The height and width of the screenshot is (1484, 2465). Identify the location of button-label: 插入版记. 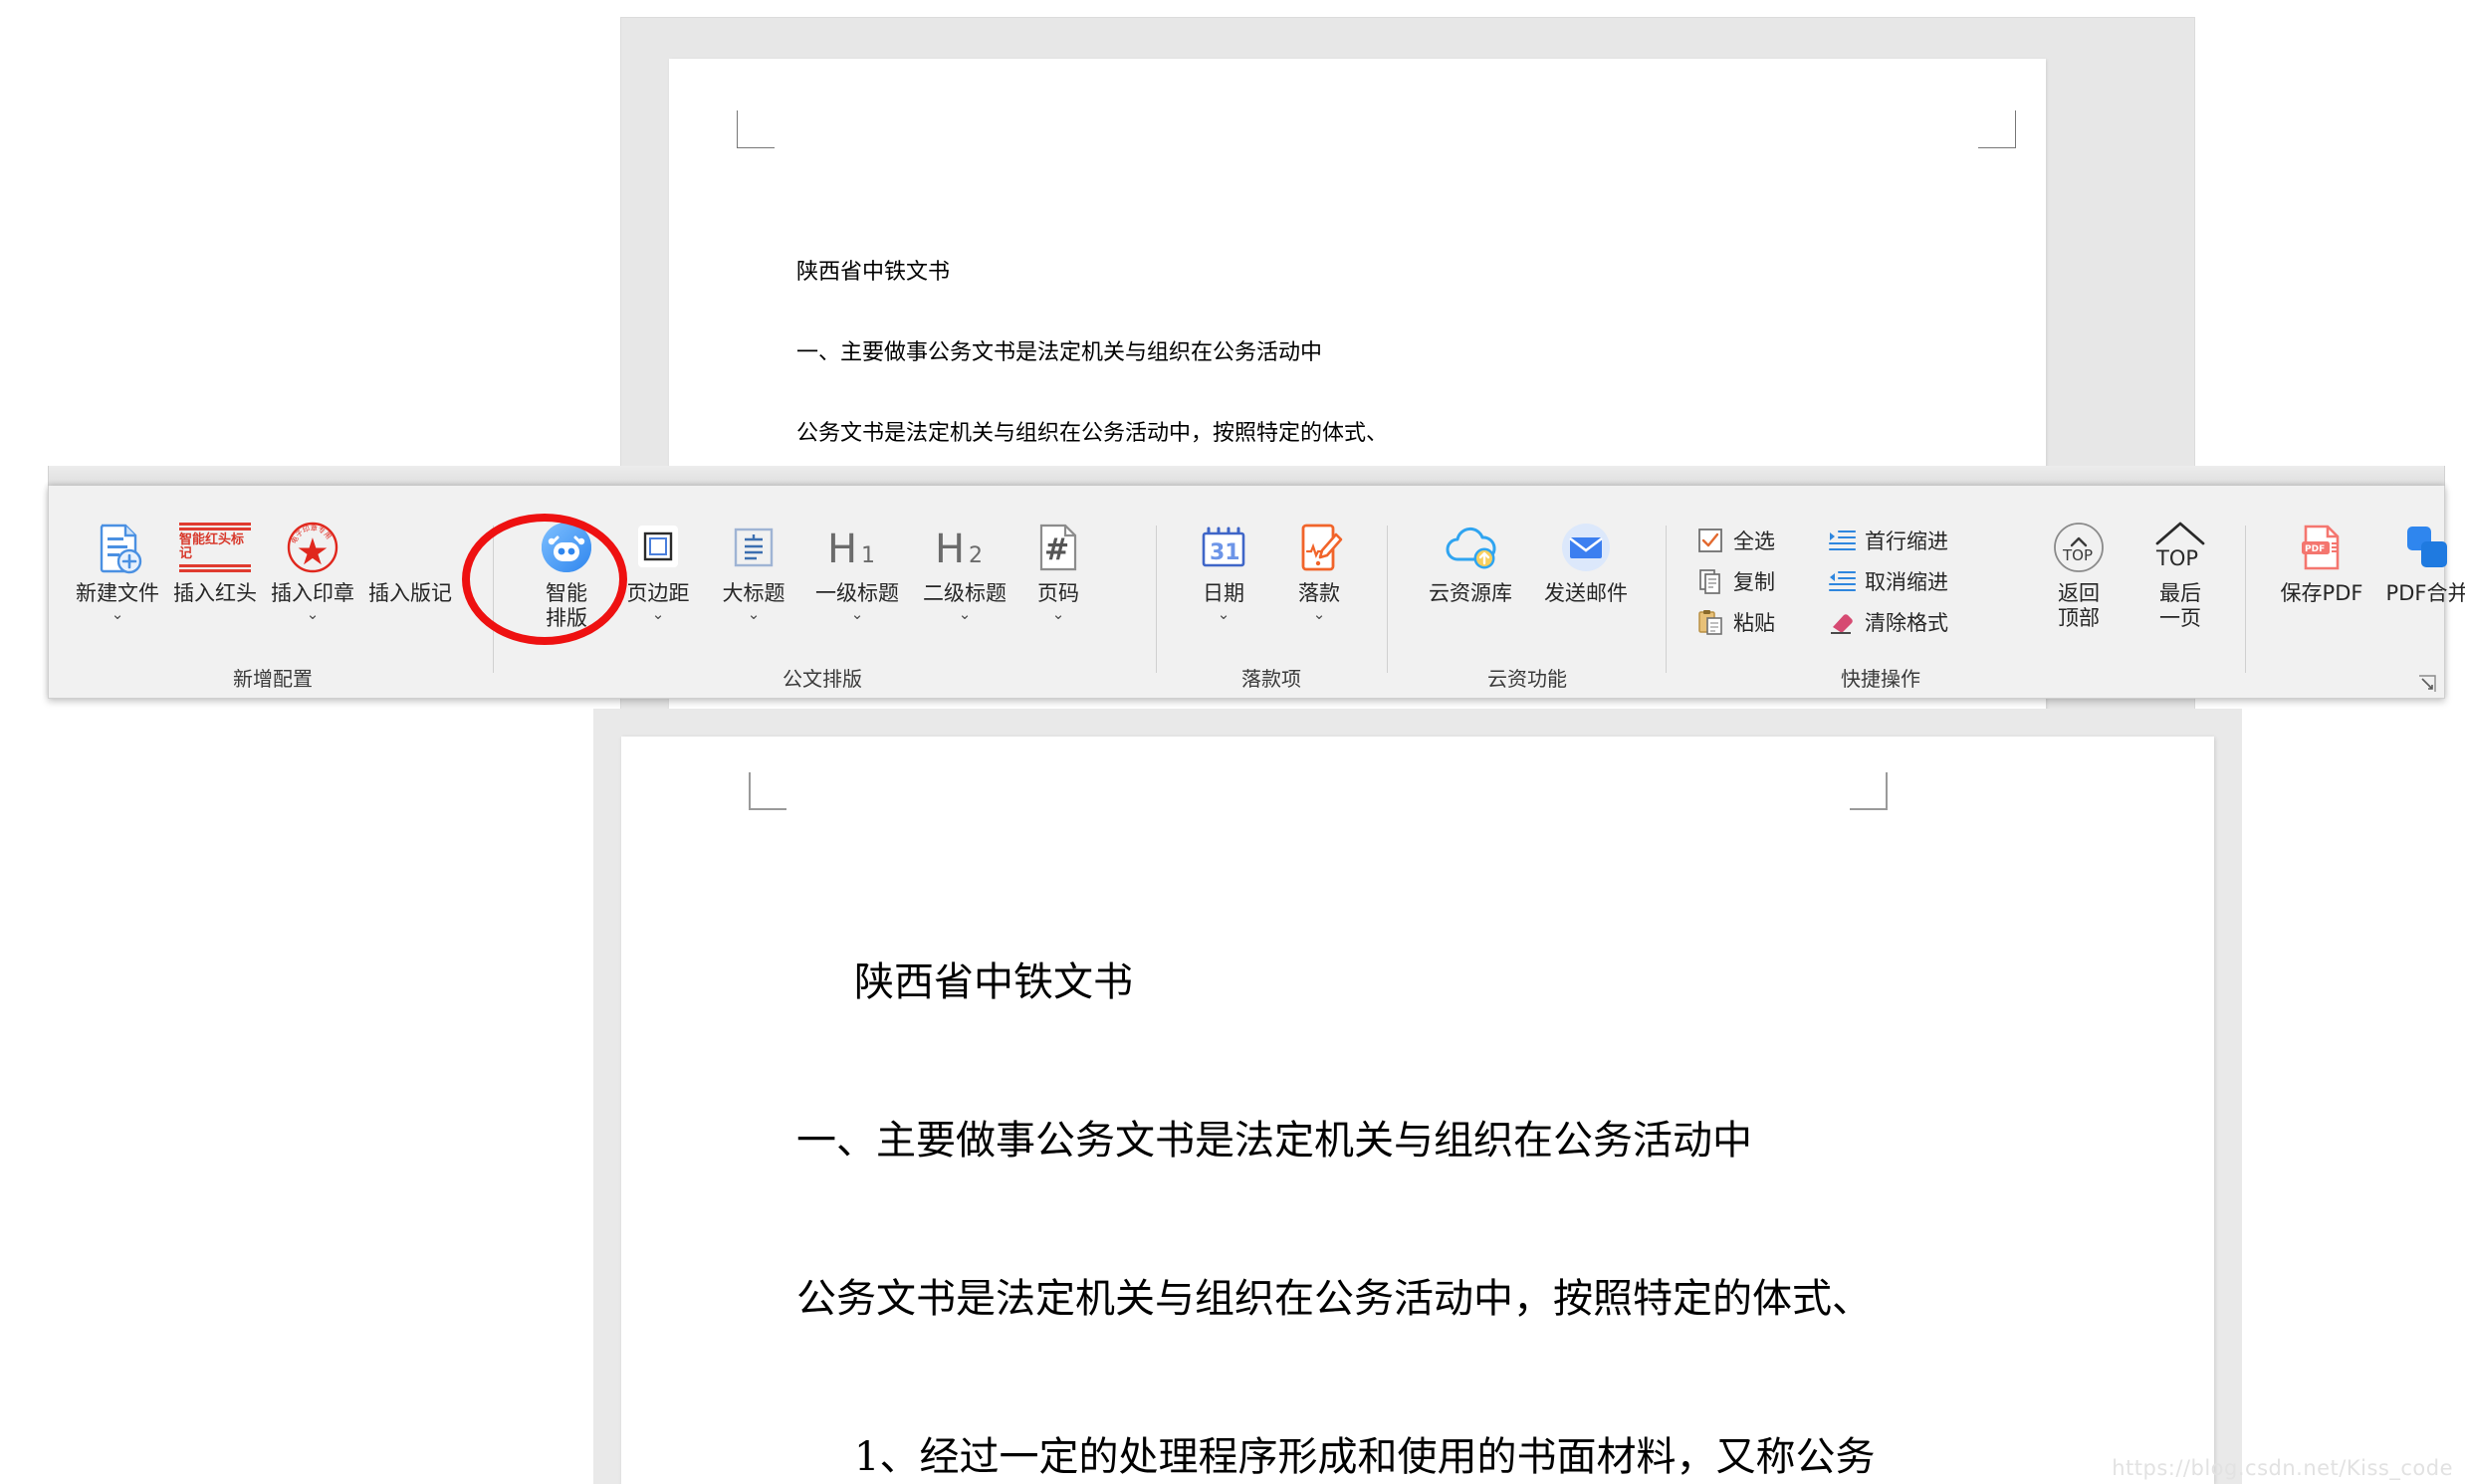
(410, 593).